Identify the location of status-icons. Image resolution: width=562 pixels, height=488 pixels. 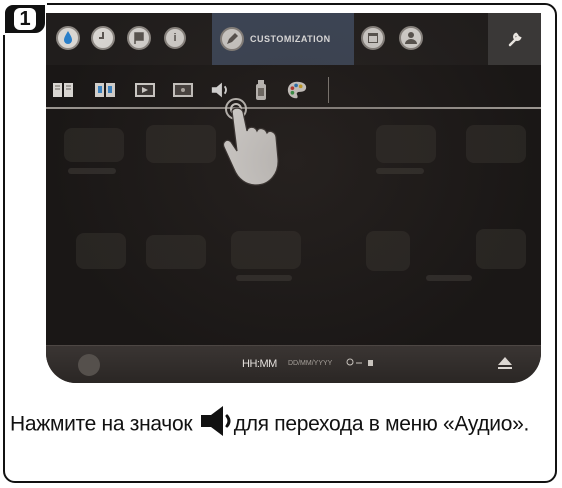
(361, 364).